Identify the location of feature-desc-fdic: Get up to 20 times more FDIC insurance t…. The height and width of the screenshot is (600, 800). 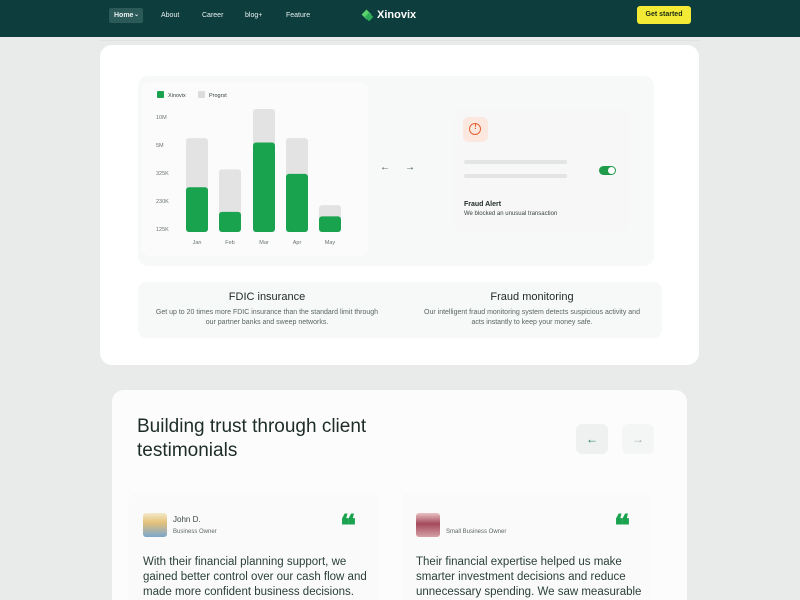
(267, 317).